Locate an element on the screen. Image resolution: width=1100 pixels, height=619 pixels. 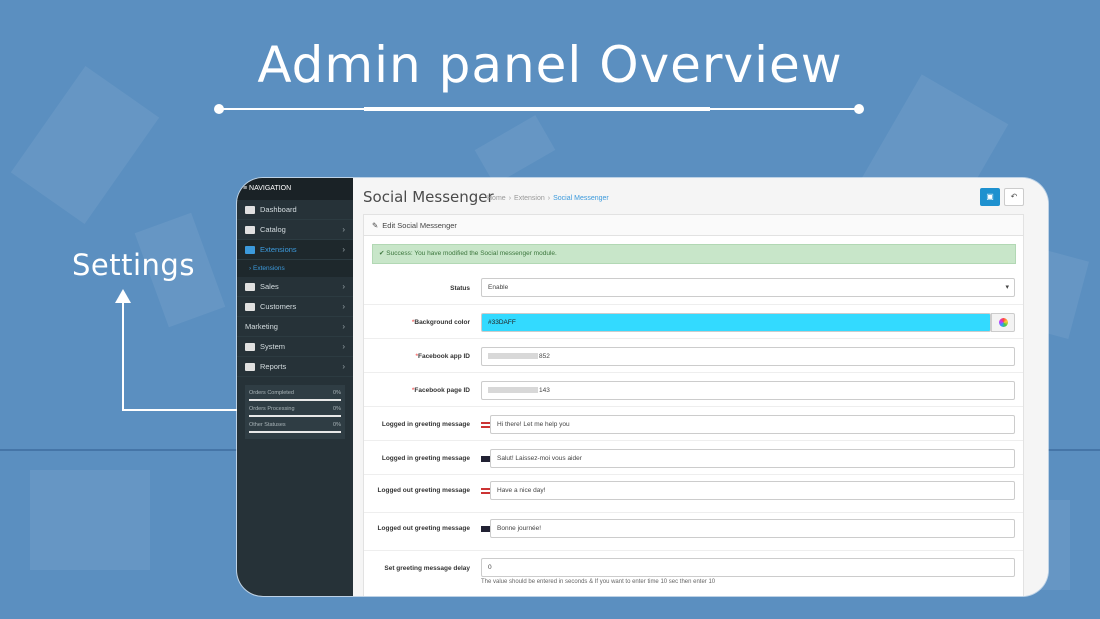
progress-label: Orders Processing is located at coordinates (272, 409).